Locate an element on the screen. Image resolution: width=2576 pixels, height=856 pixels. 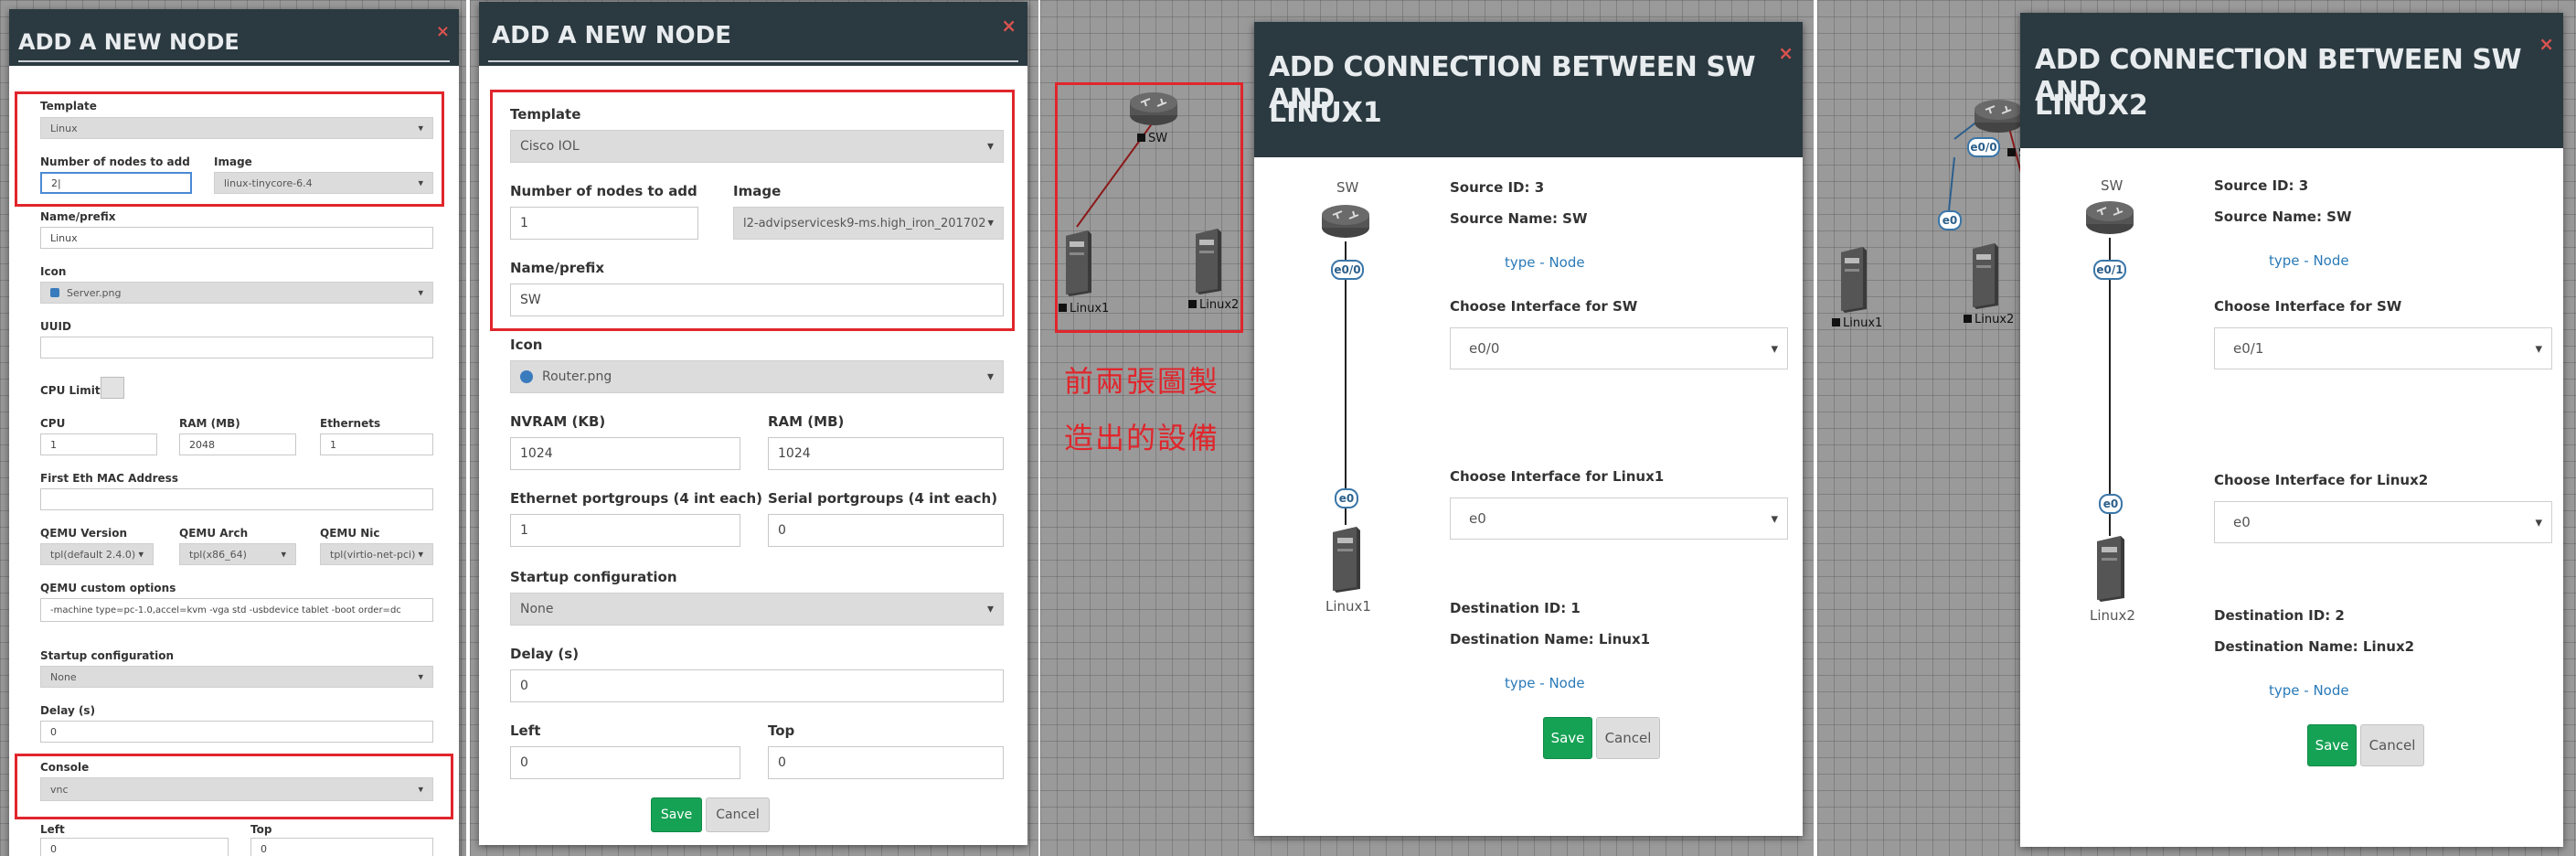
template-select: Cisco IOL ▾ is located at coordinates (757, 146).